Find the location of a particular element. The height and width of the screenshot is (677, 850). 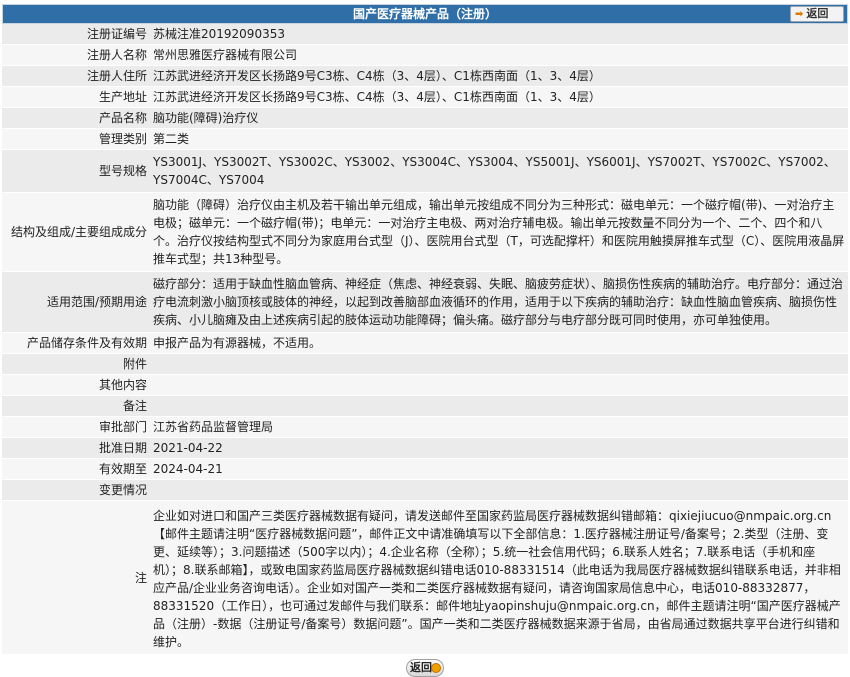

row-value: 脑功能(障碍)治疗仪 is located at coordinates (499, 118).